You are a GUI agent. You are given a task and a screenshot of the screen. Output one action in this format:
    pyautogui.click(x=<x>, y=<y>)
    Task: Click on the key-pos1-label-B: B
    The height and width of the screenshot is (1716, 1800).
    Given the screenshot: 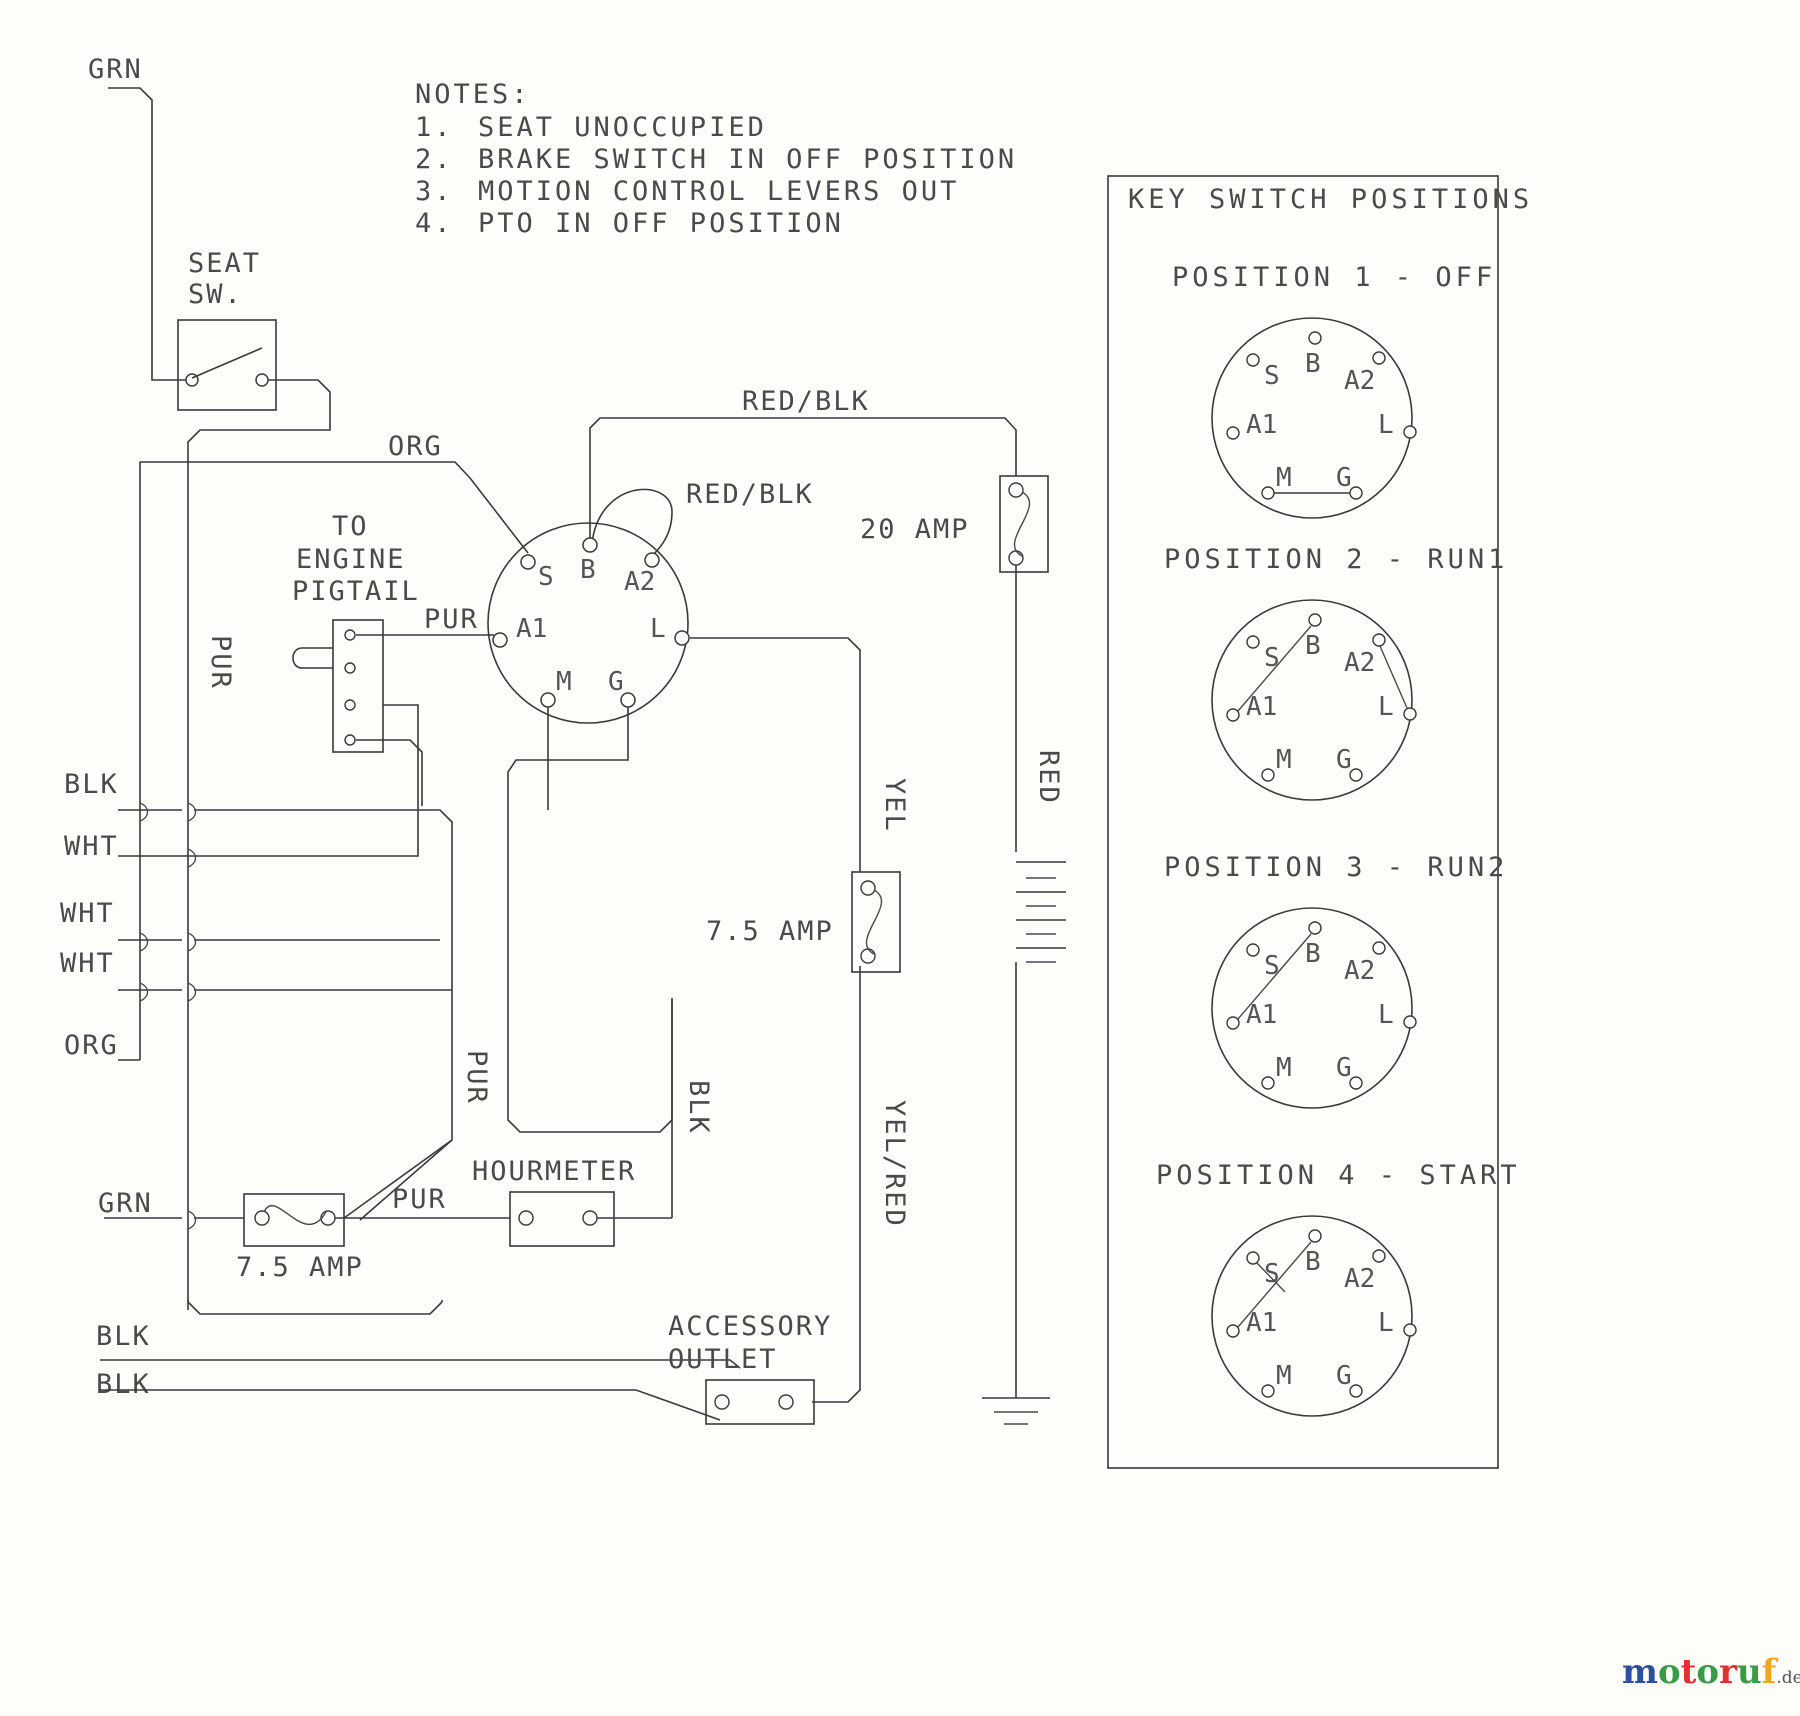 What is the action you would take?
    pyautogui.click(x=1313, y=364)
    